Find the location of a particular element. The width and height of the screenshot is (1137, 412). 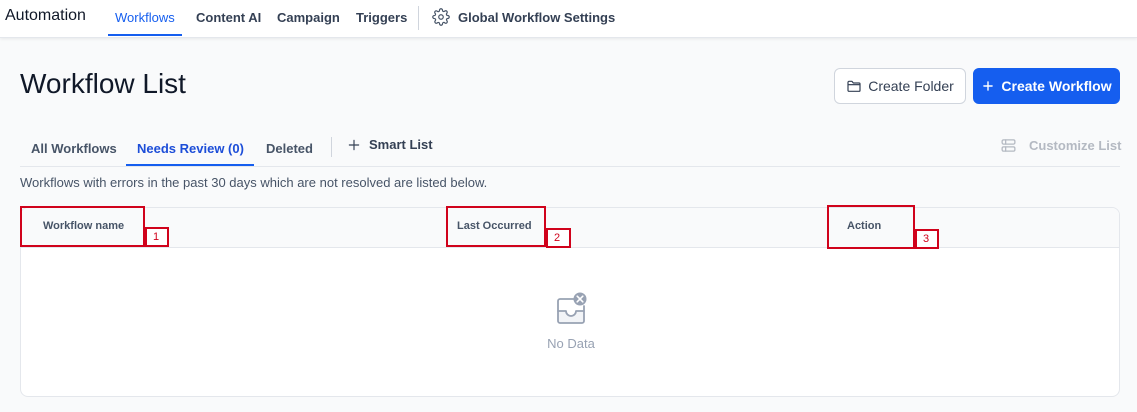

tabs-border is located at coordinates (570, 166).